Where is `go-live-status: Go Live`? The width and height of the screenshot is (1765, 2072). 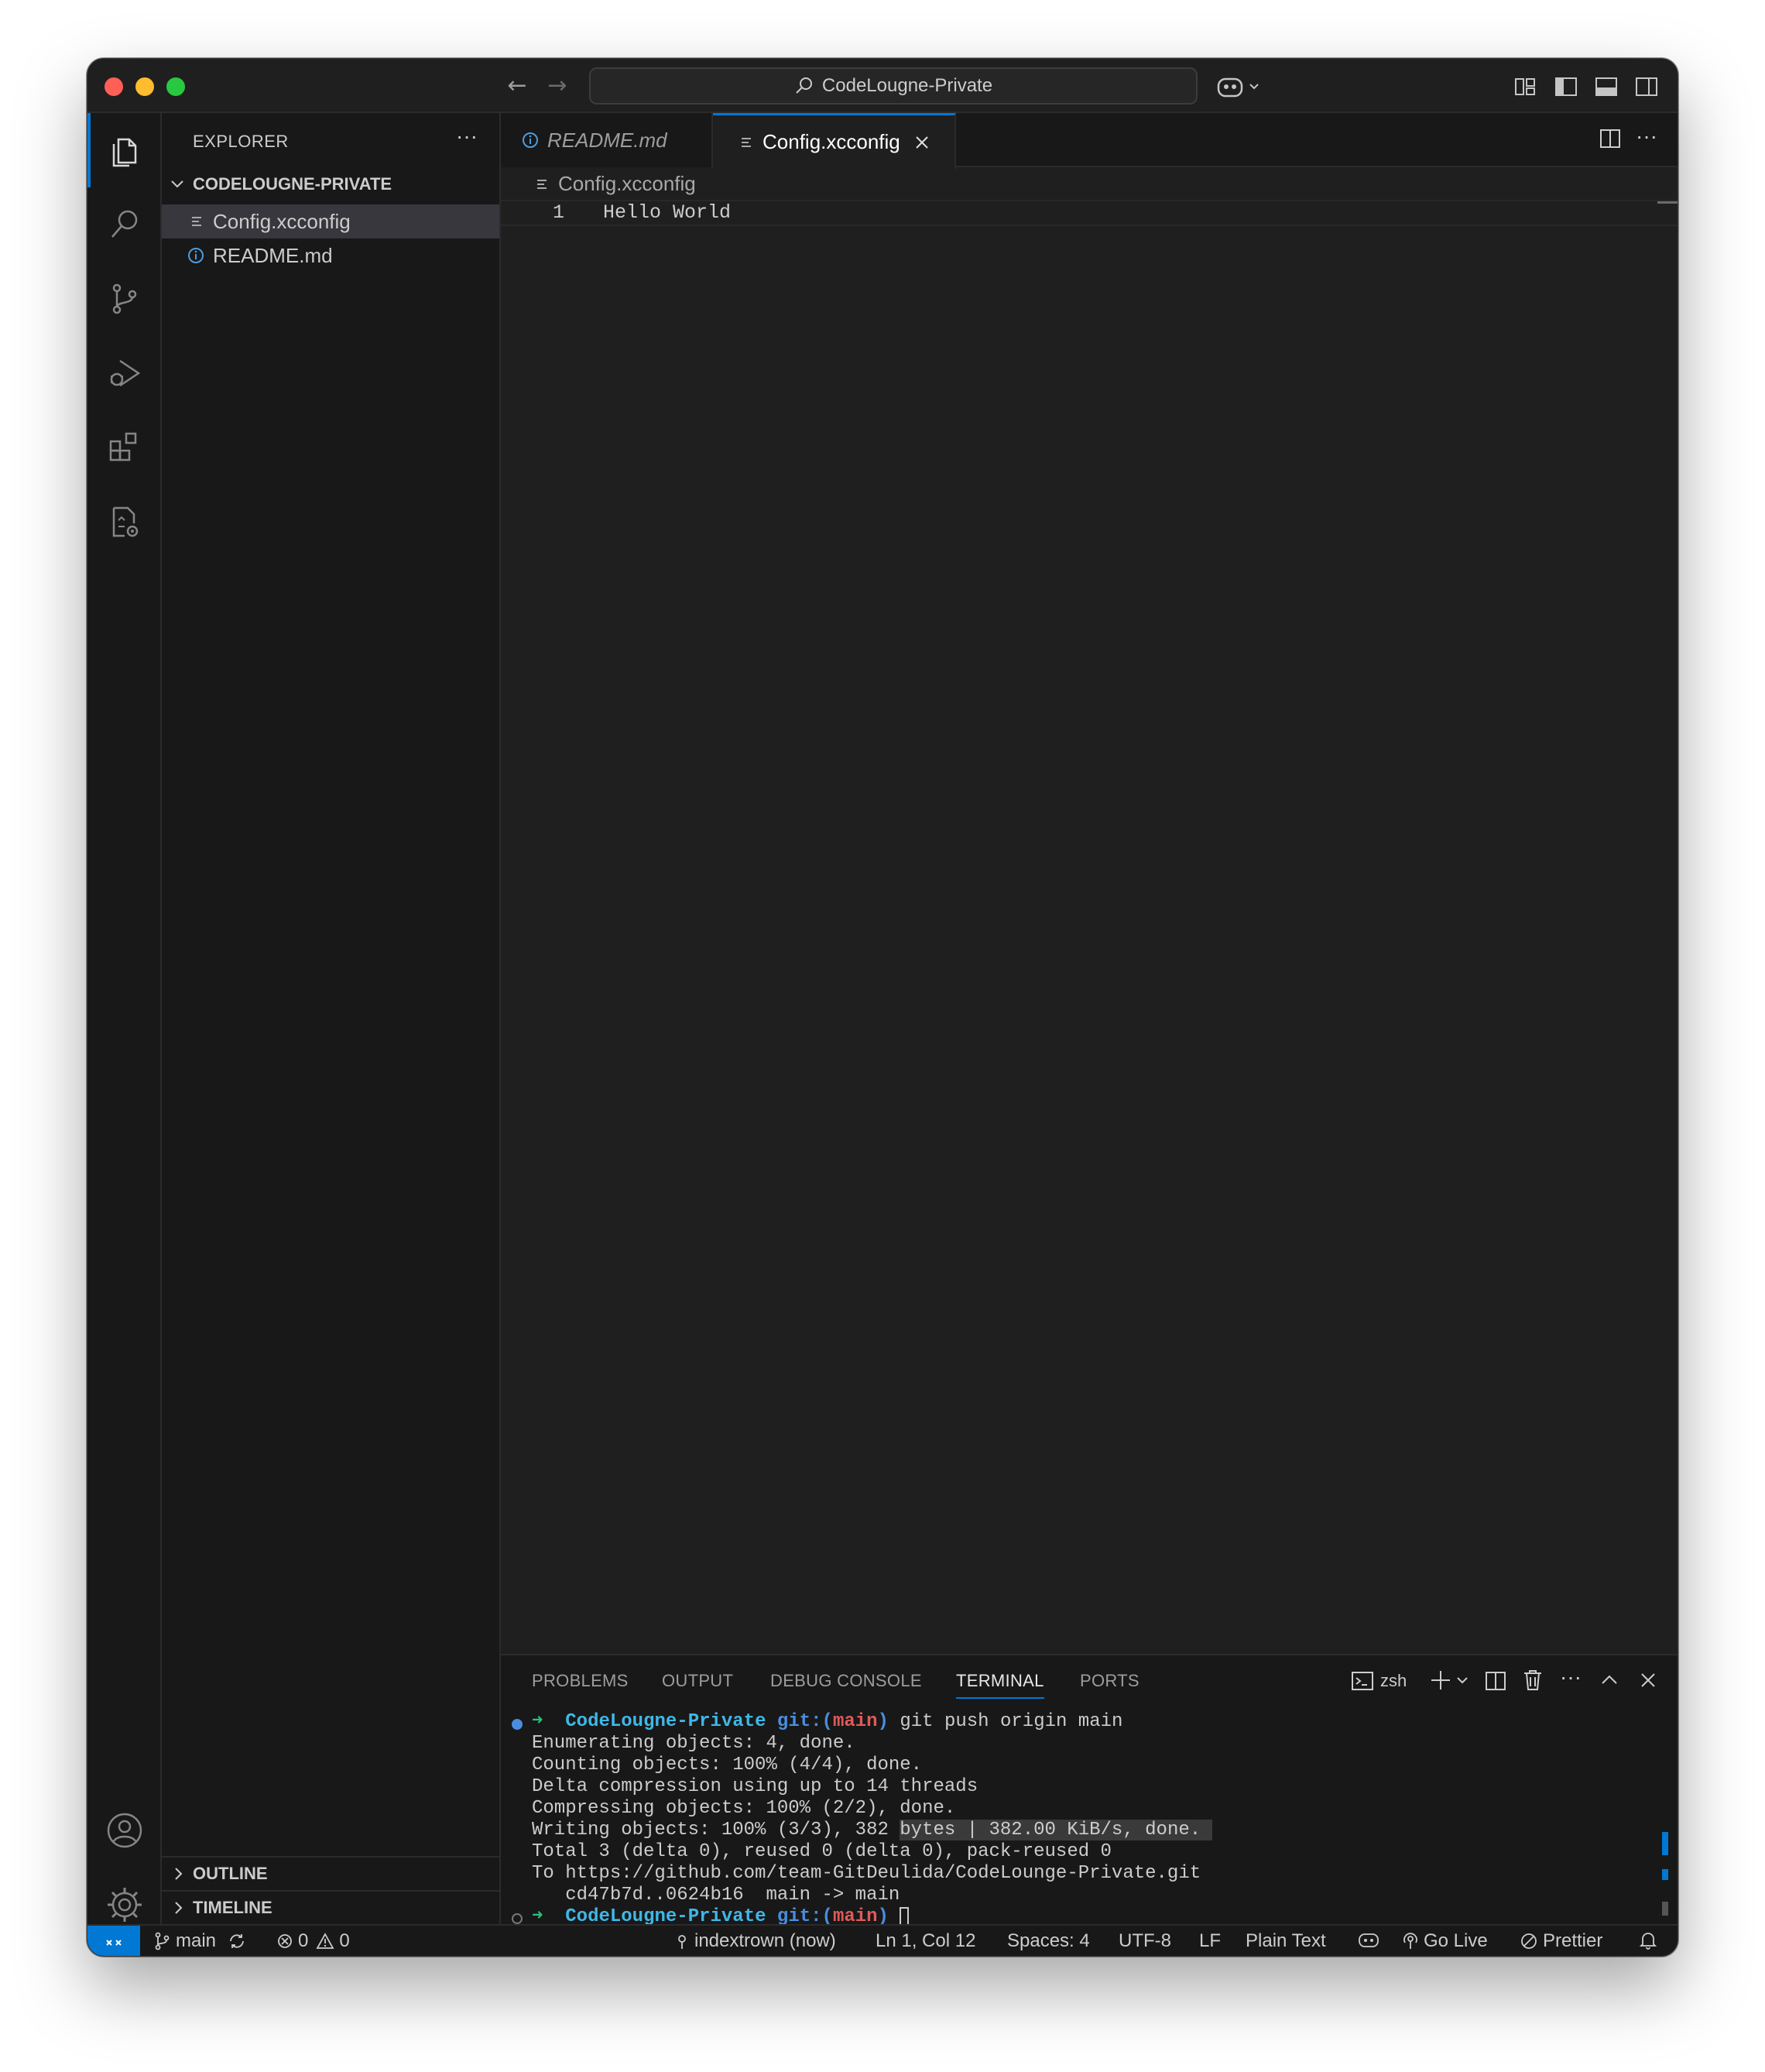
go-live-status: Go Live is located at coordinates (1445, 1941).